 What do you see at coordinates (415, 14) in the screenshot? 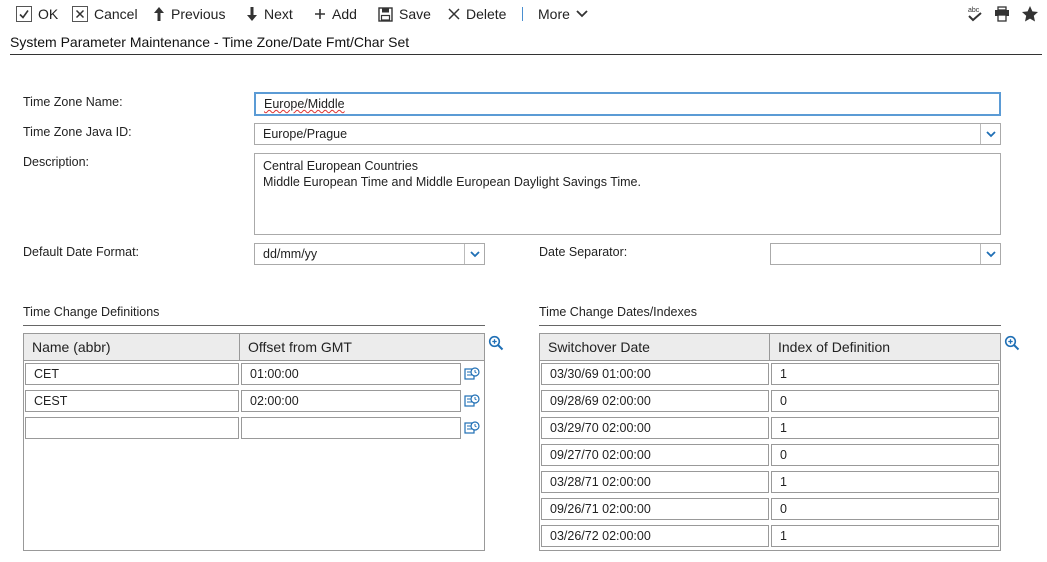
I see `save-label: Save` at bounding box center [415, 14].